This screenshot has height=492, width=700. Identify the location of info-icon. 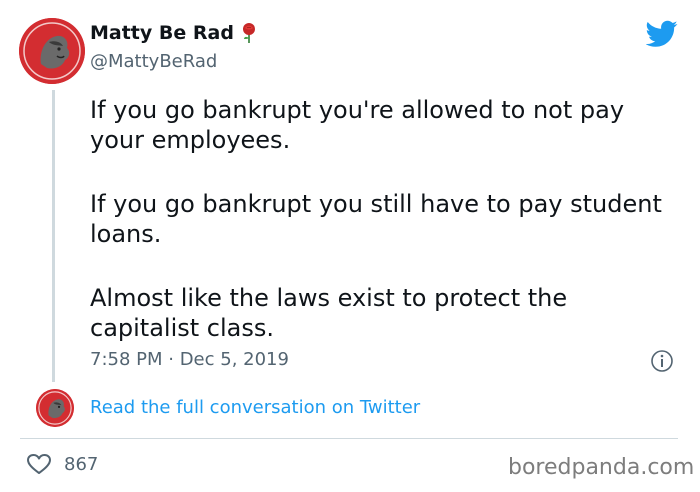
(662, 361).